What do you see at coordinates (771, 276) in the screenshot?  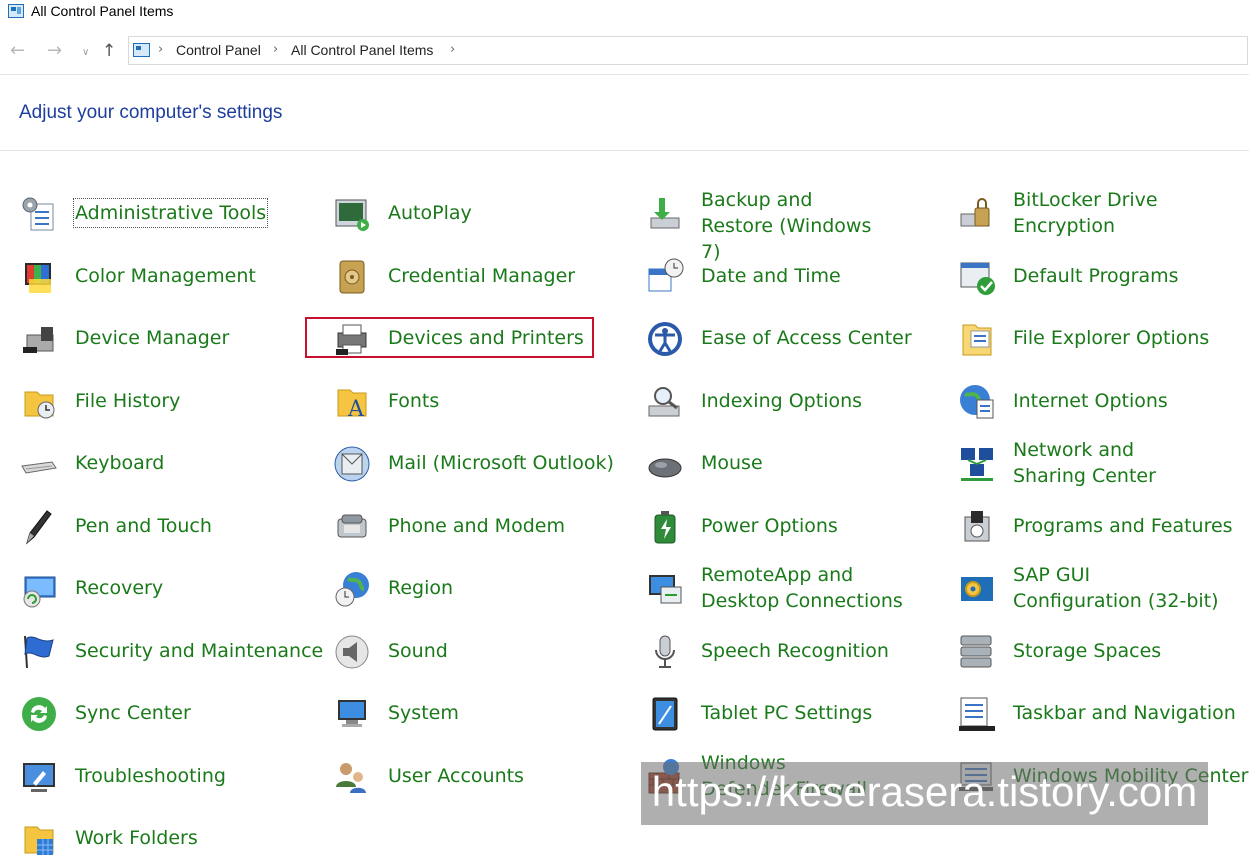 I see `item-label: Date and Time` at bounding box center [771, 276].